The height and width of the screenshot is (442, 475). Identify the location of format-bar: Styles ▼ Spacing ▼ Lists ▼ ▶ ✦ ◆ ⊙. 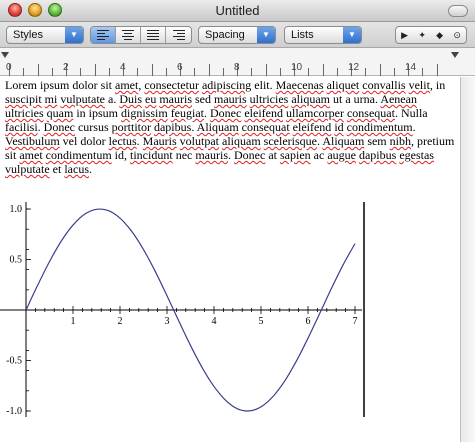
(237, 35).